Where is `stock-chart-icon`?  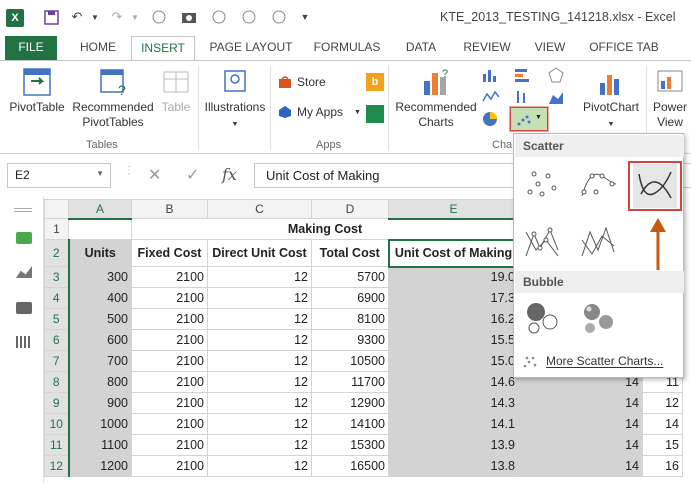
stock-chart-icon is located at coordinates (522, 97).